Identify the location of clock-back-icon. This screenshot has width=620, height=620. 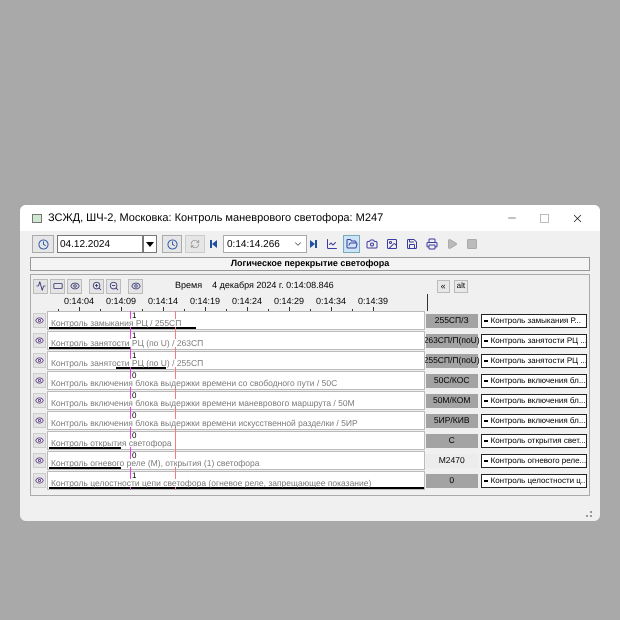
(43, 244).